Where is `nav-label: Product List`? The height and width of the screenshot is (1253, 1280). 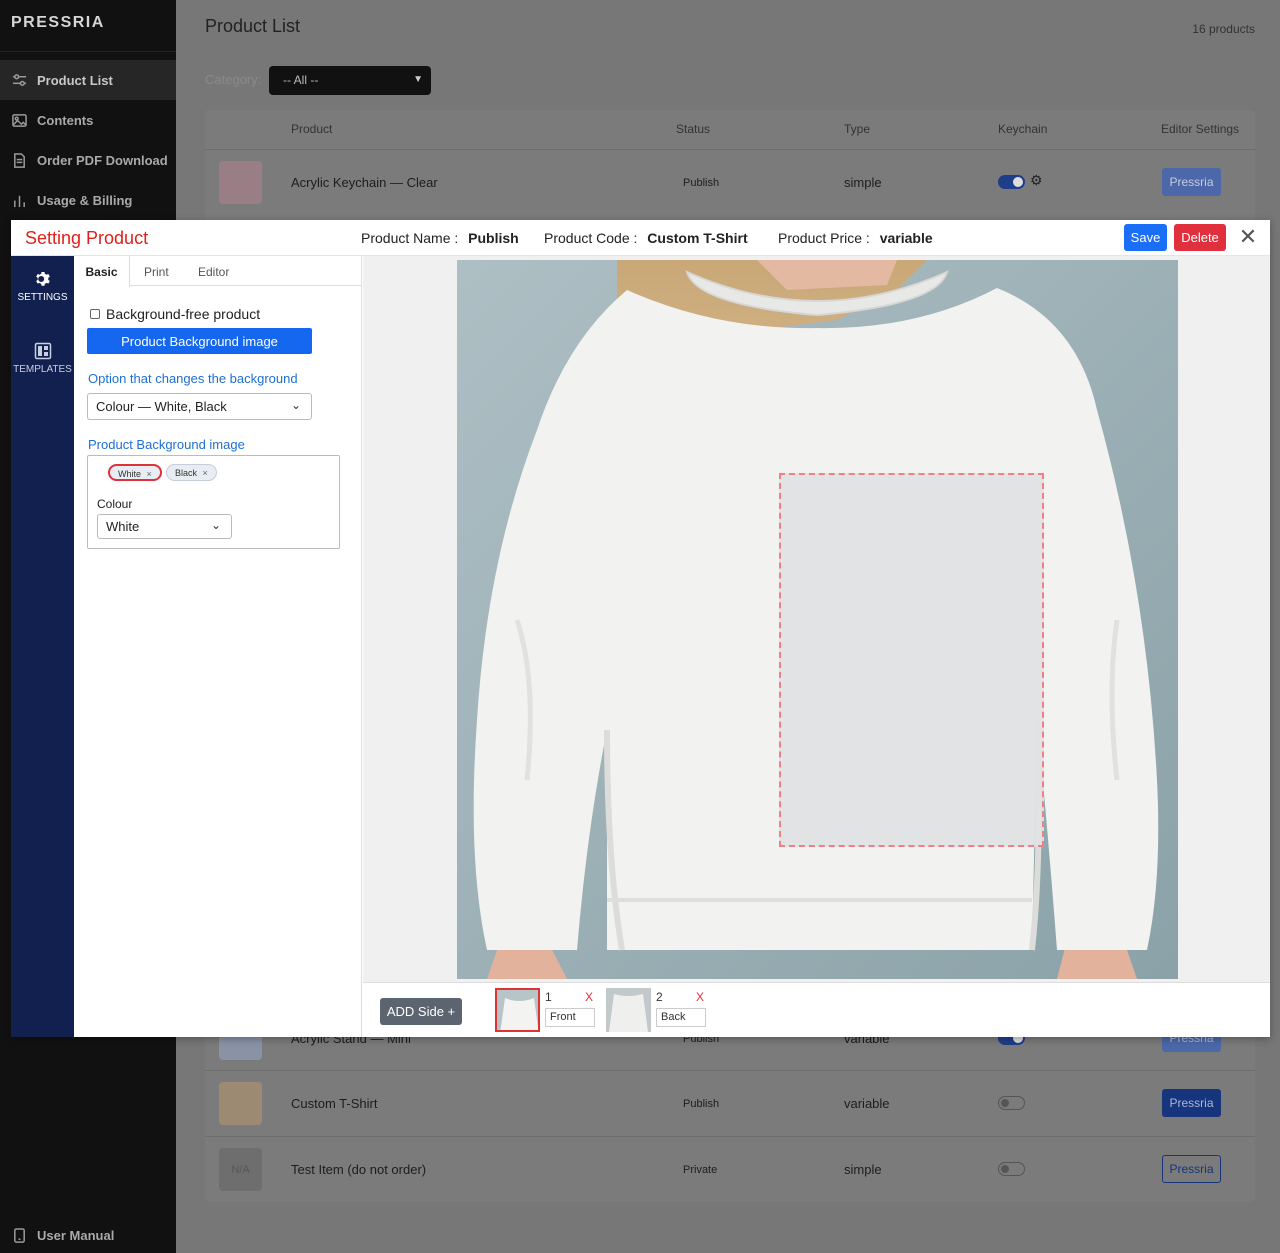 nav-label: Product List is located at coordinates (75, 80).